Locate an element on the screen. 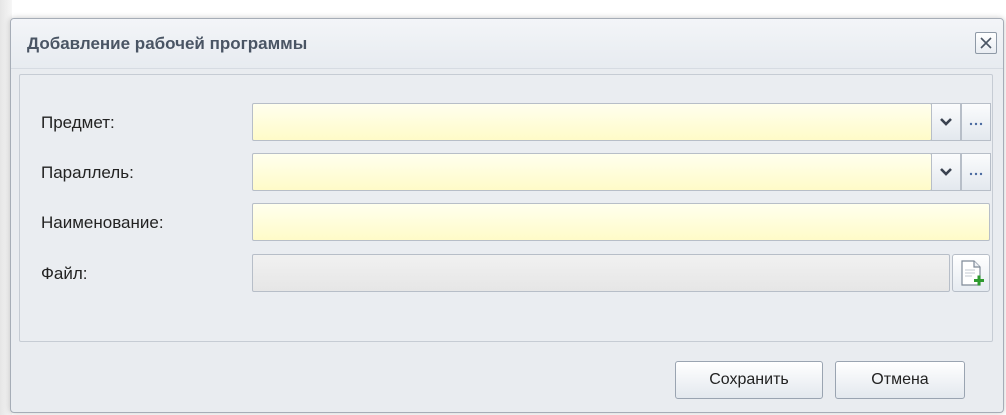  add-file-icon is located at coordinates (972, 273).